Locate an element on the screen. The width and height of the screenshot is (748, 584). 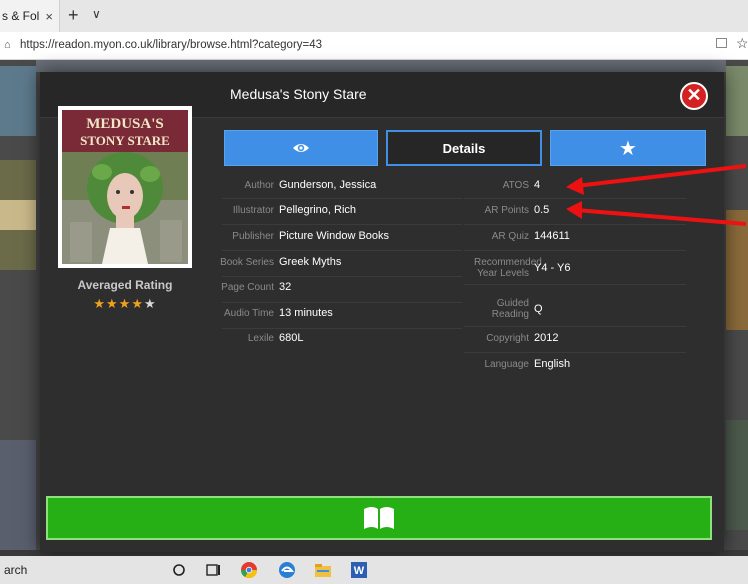
open-book-icon is located at coordinates (379, 518).